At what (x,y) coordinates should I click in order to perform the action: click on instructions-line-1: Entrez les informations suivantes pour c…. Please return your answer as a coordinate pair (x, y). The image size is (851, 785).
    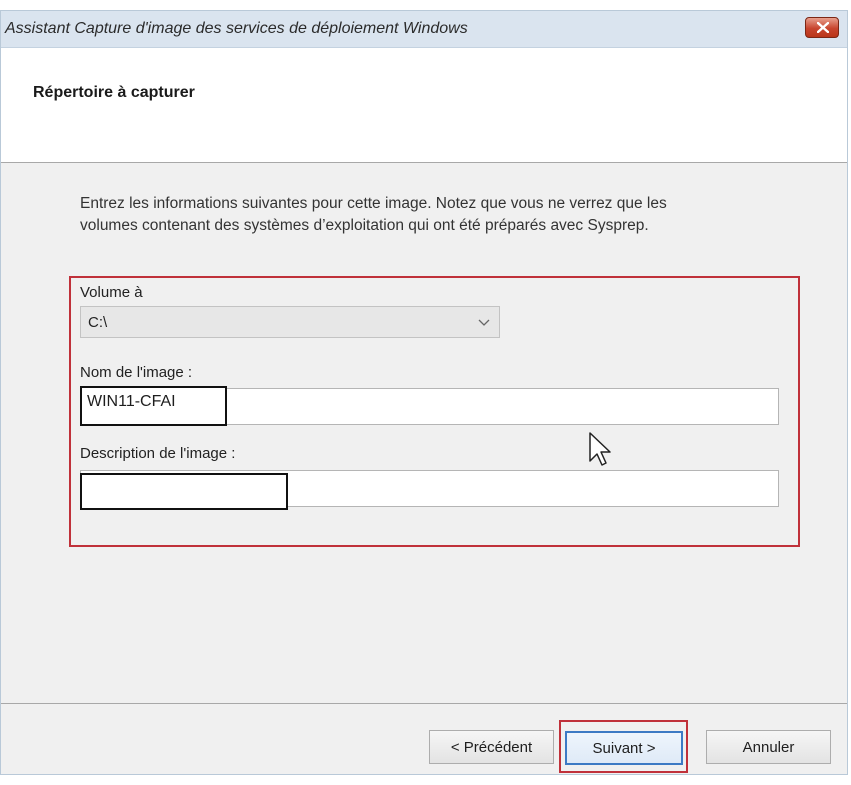
    Looking at the image, I should click on (373, 203).